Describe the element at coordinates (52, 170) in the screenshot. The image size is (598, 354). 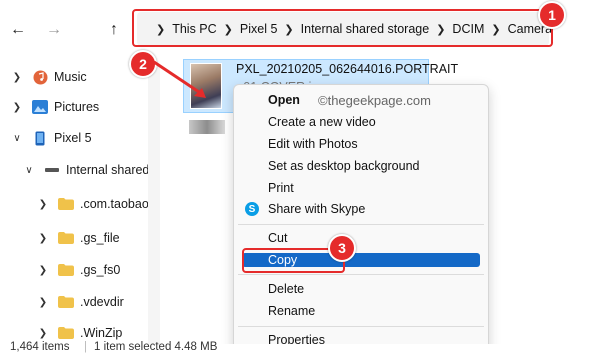
I see `drive-icon` at that location.